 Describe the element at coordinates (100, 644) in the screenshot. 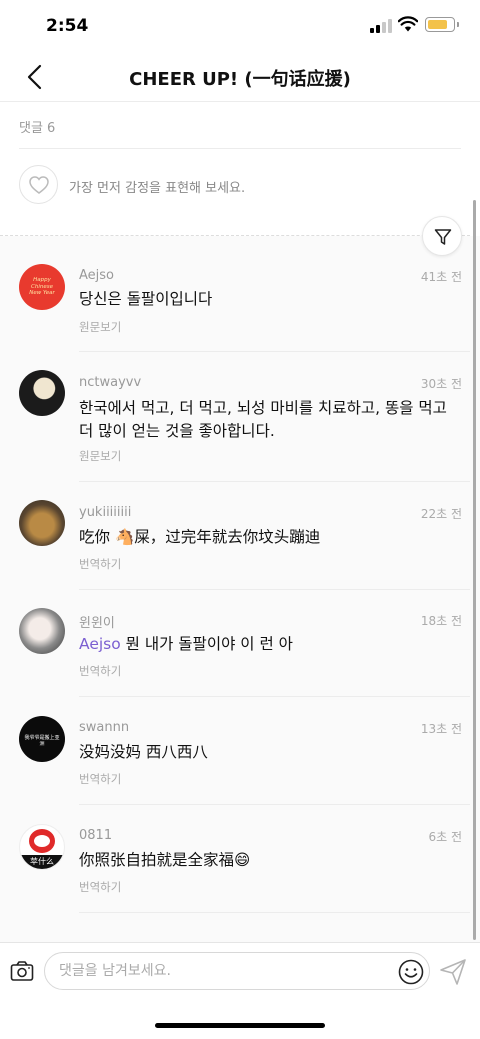

I see `mention-link: Aejso` at that location.